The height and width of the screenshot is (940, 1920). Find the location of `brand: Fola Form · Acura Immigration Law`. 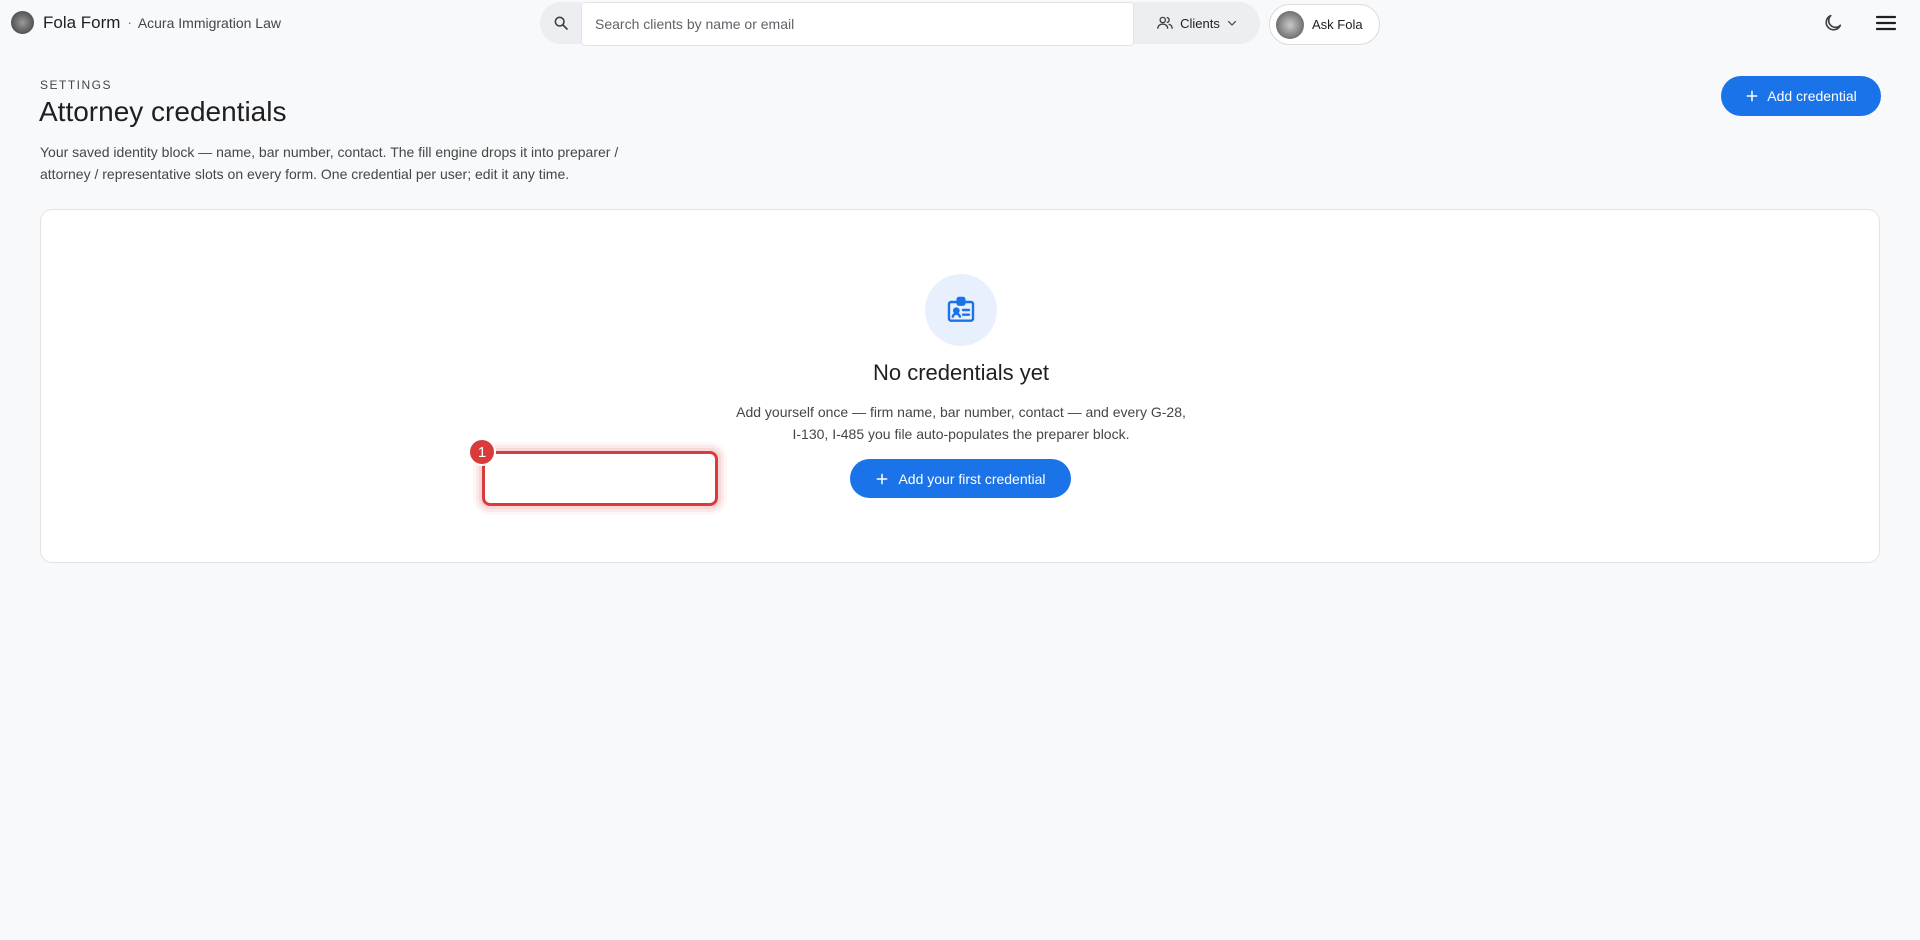

brand: Fola Form · Acura Immigration Law is located at coordinates (146, 22).